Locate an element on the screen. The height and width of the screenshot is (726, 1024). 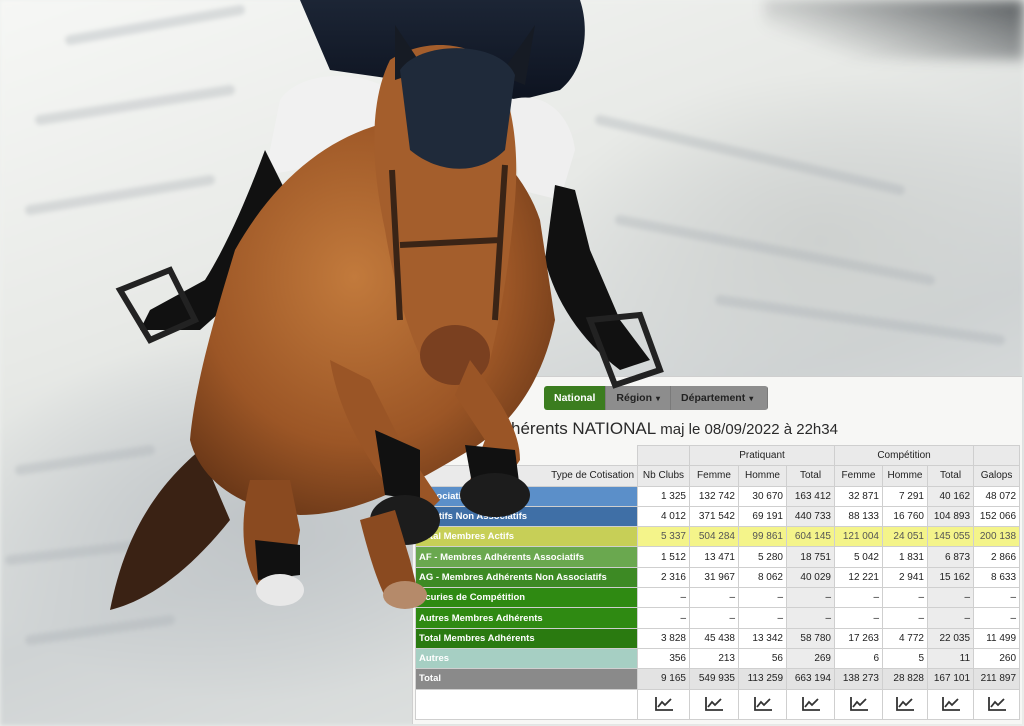
table-cell: 145 055 is located at coordinates (950, 537).